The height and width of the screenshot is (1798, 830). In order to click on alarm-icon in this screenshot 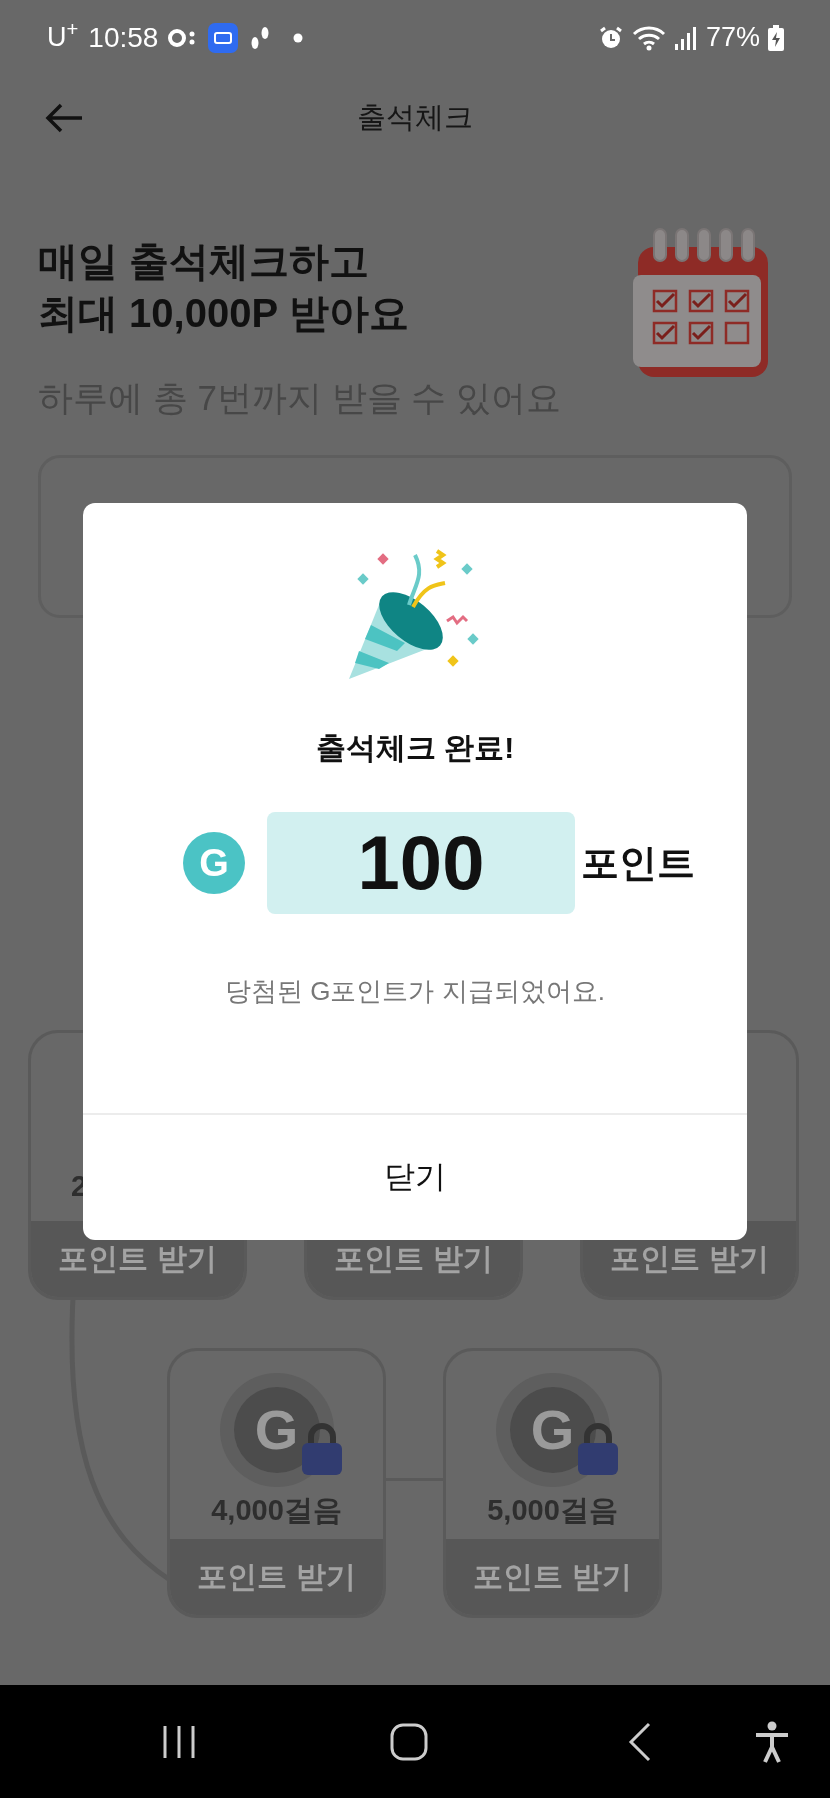, I will do `click(610, 37)`.